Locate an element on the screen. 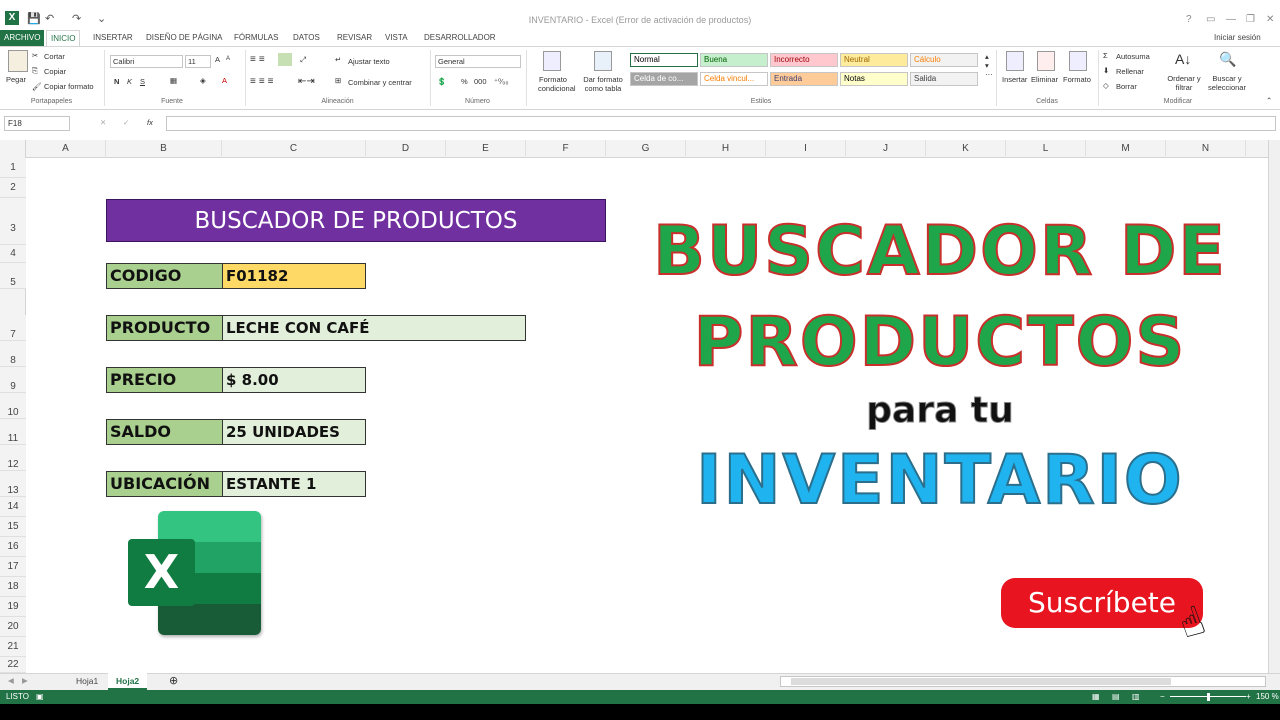 This screenshot has height=720, width=1280. value-saldo: 25 UNIDADES is located at coordinates (294, 432).